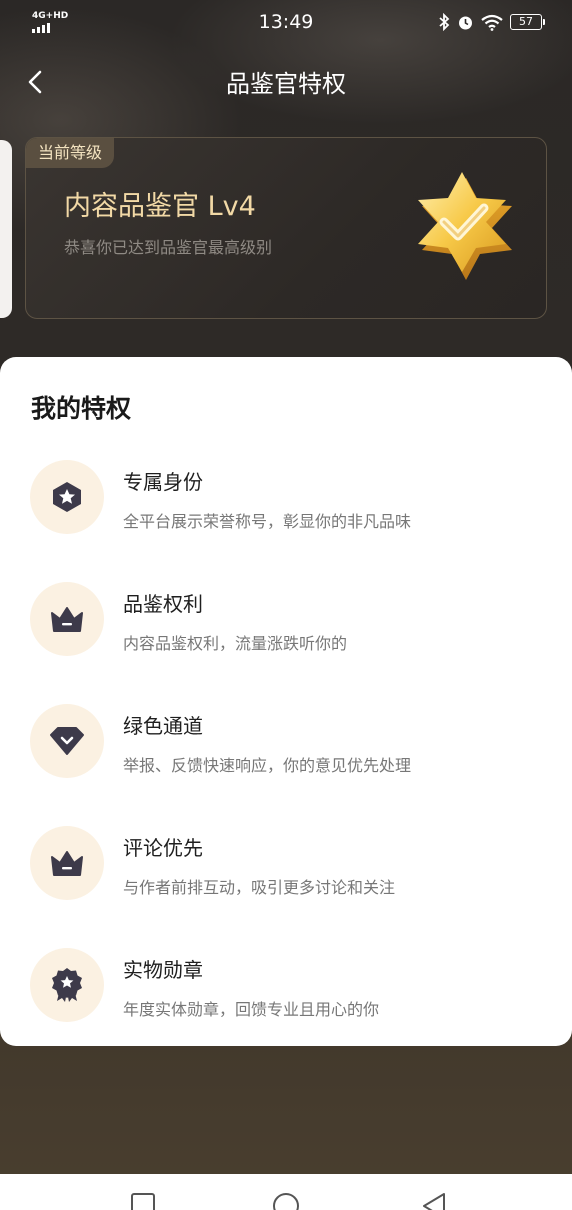 The image size is (572, 1210). I want to click on recent-apps-icon, so click(143, 1201).